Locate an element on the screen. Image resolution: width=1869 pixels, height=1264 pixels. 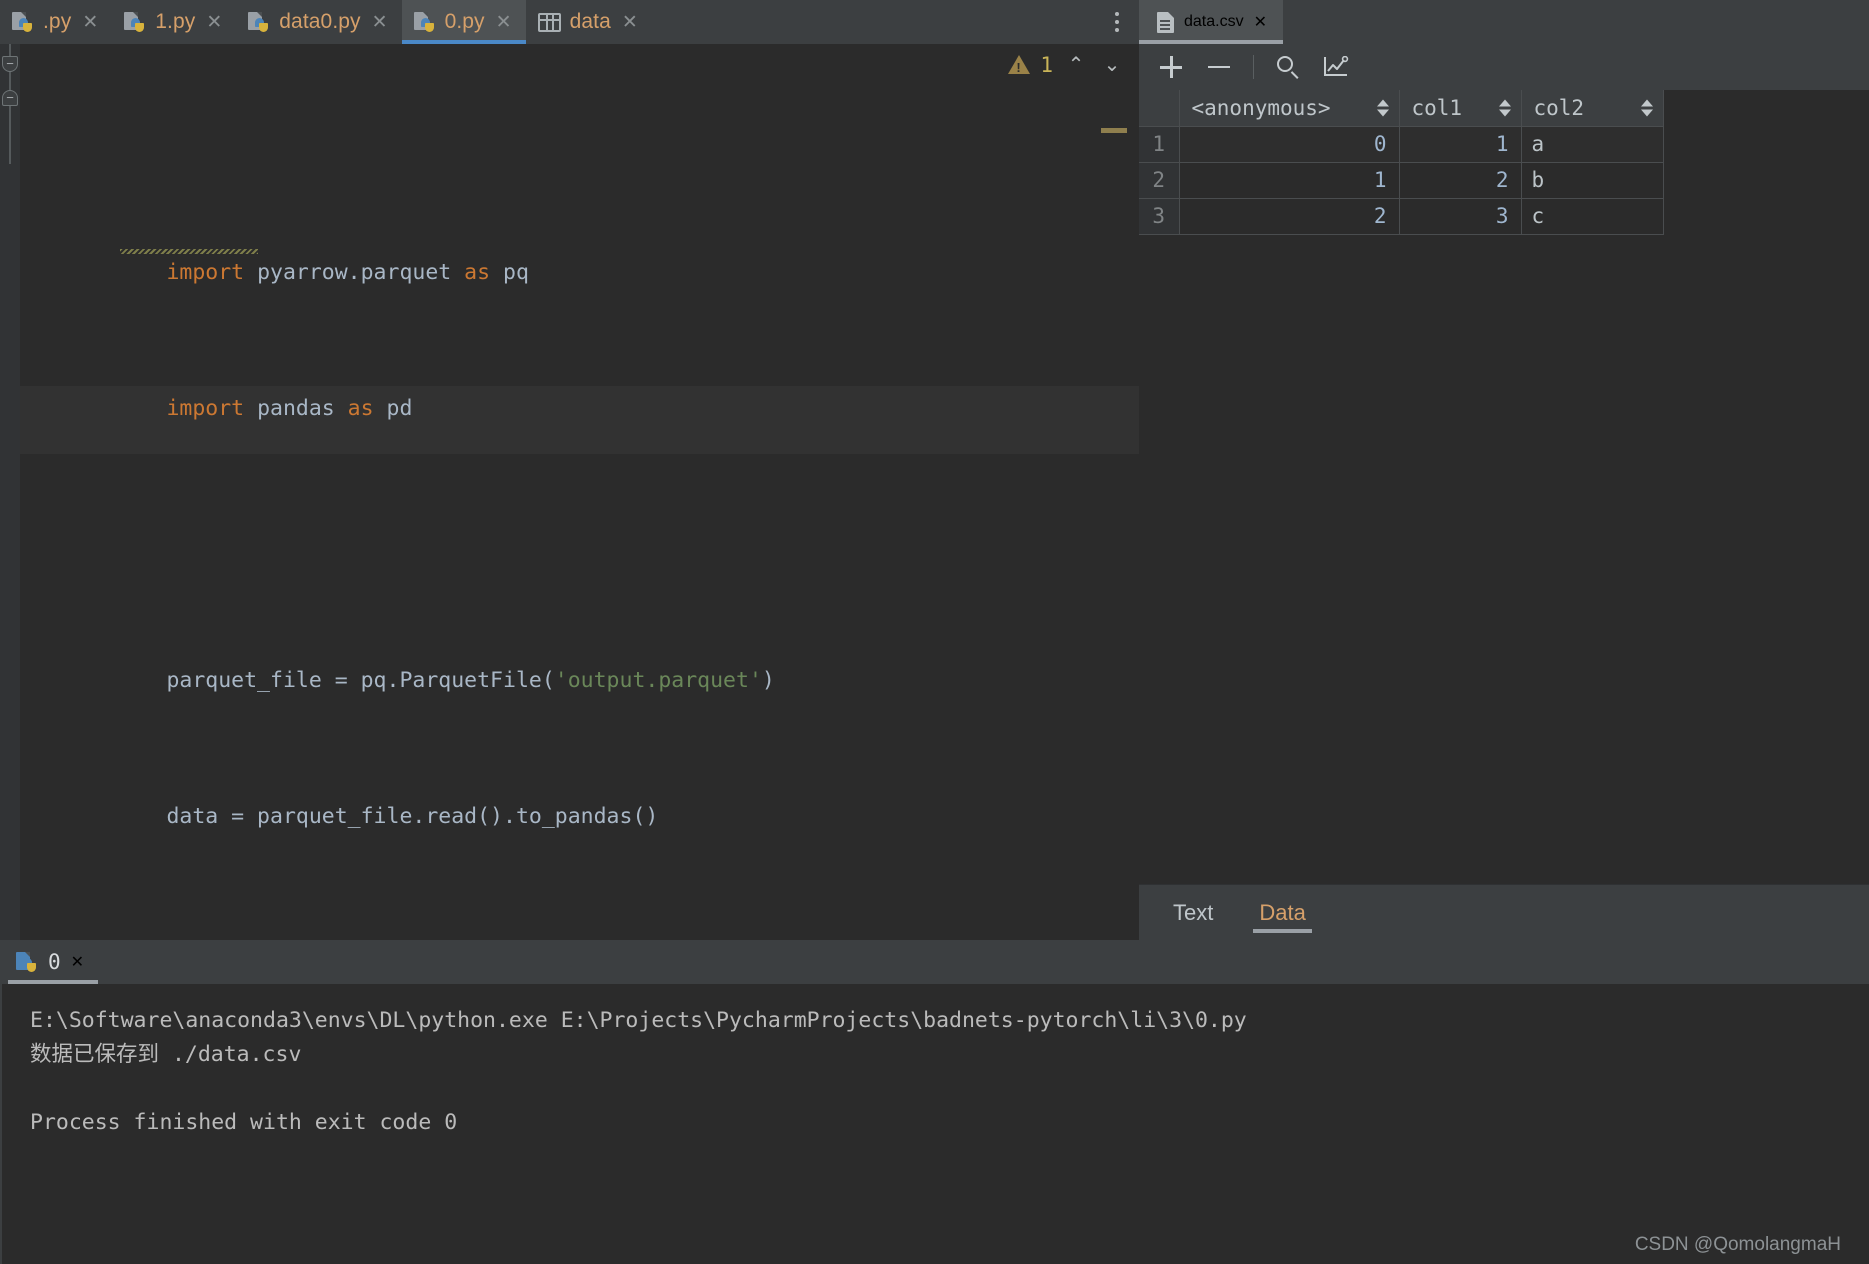
editor-tab-3: 0.py ✕ is located at coordinates (463, 22).